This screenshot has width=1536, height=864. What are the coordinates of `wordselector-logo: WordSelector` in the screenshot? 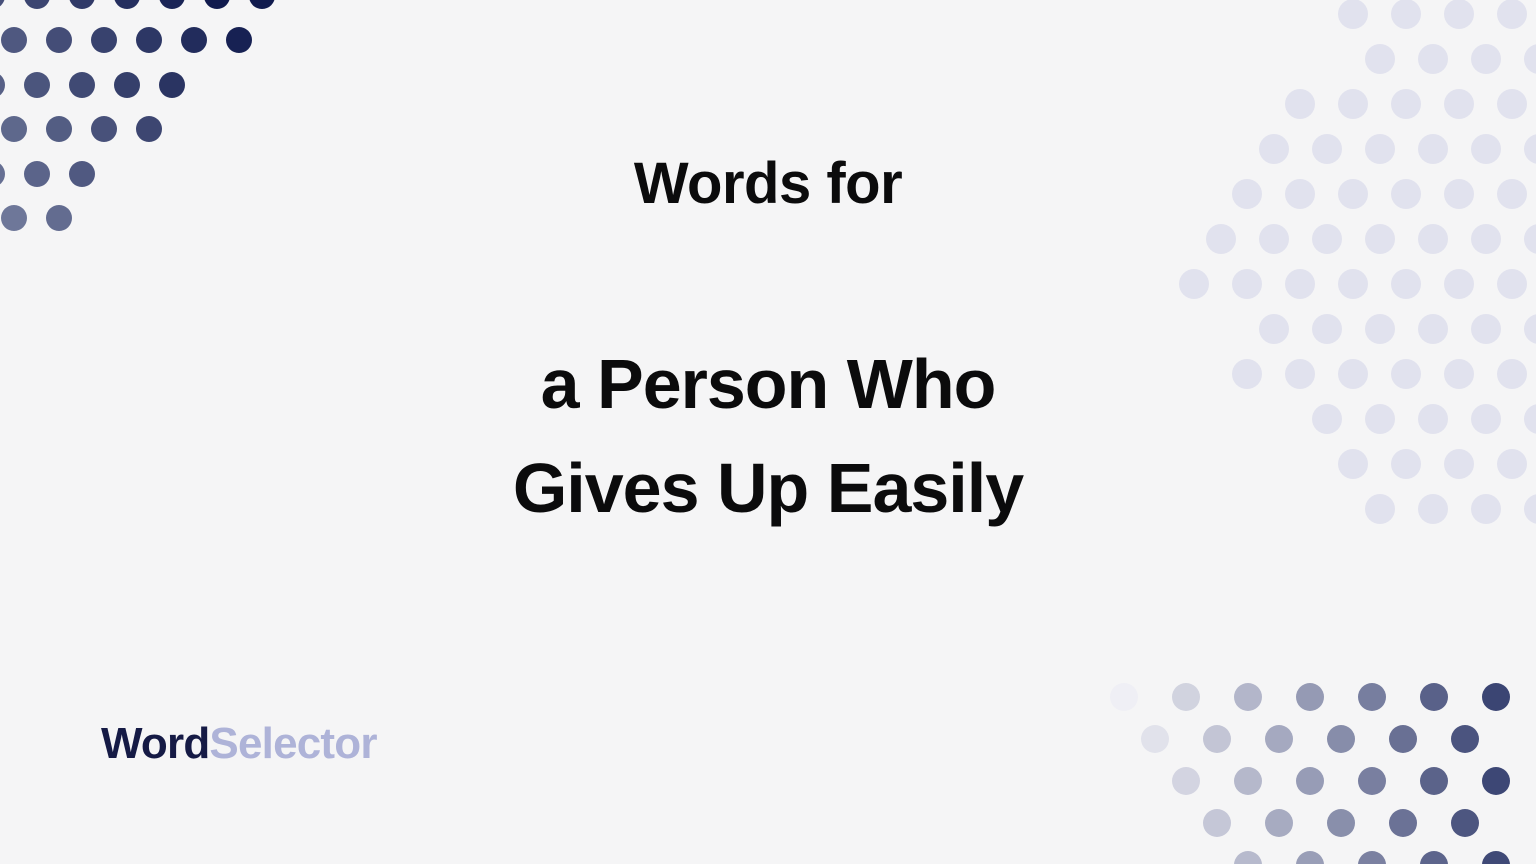 It's located at (239, 744).